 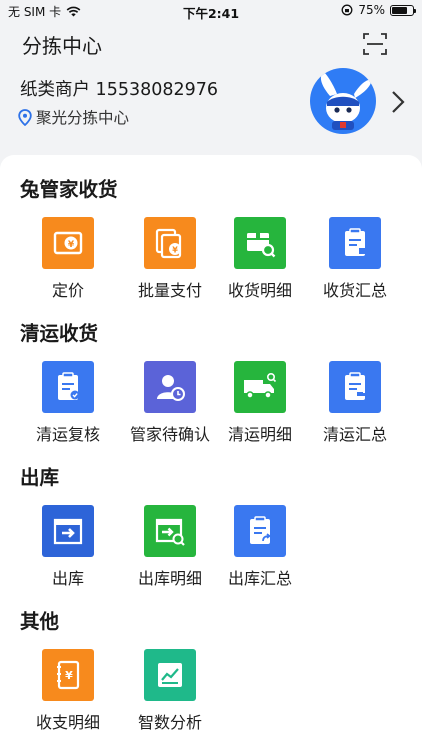 I want to click on menu-item-label: 收支明细, so click(x=67, y=722).